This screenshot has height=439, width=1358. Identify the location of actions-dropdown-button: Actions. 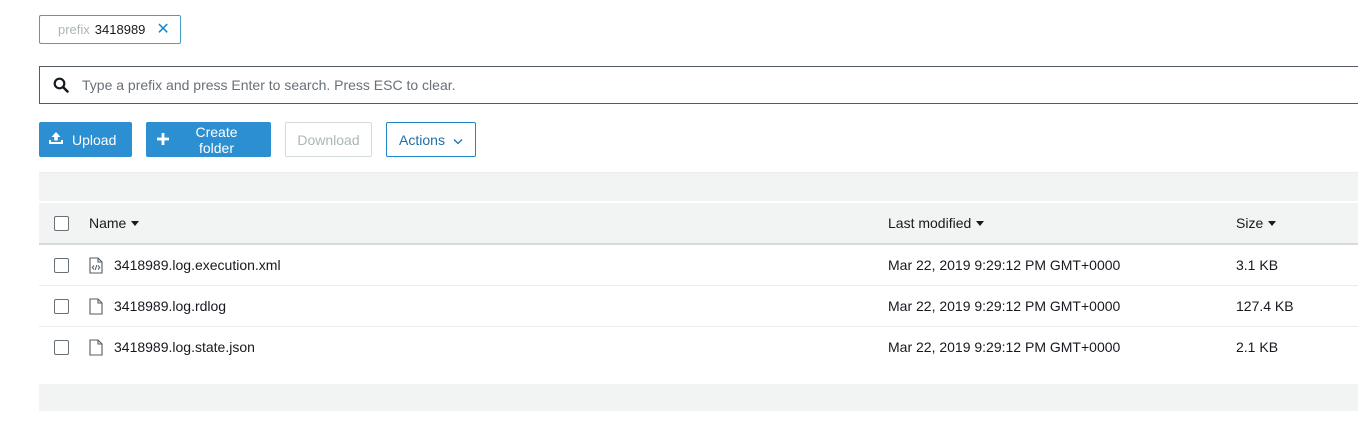
(431, 139).